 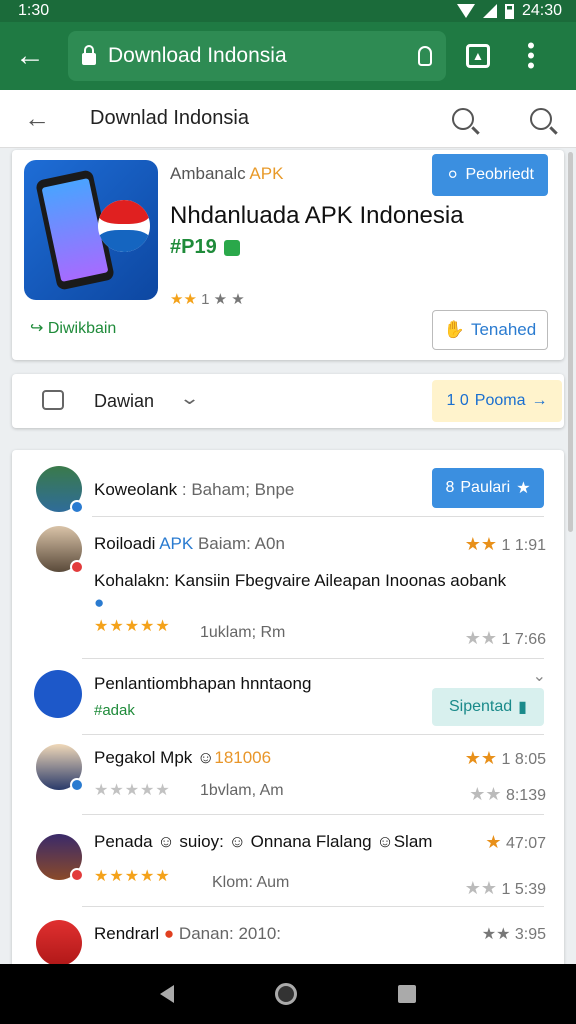 I want to click on voice-search-icon, so click(x=425, y=56).